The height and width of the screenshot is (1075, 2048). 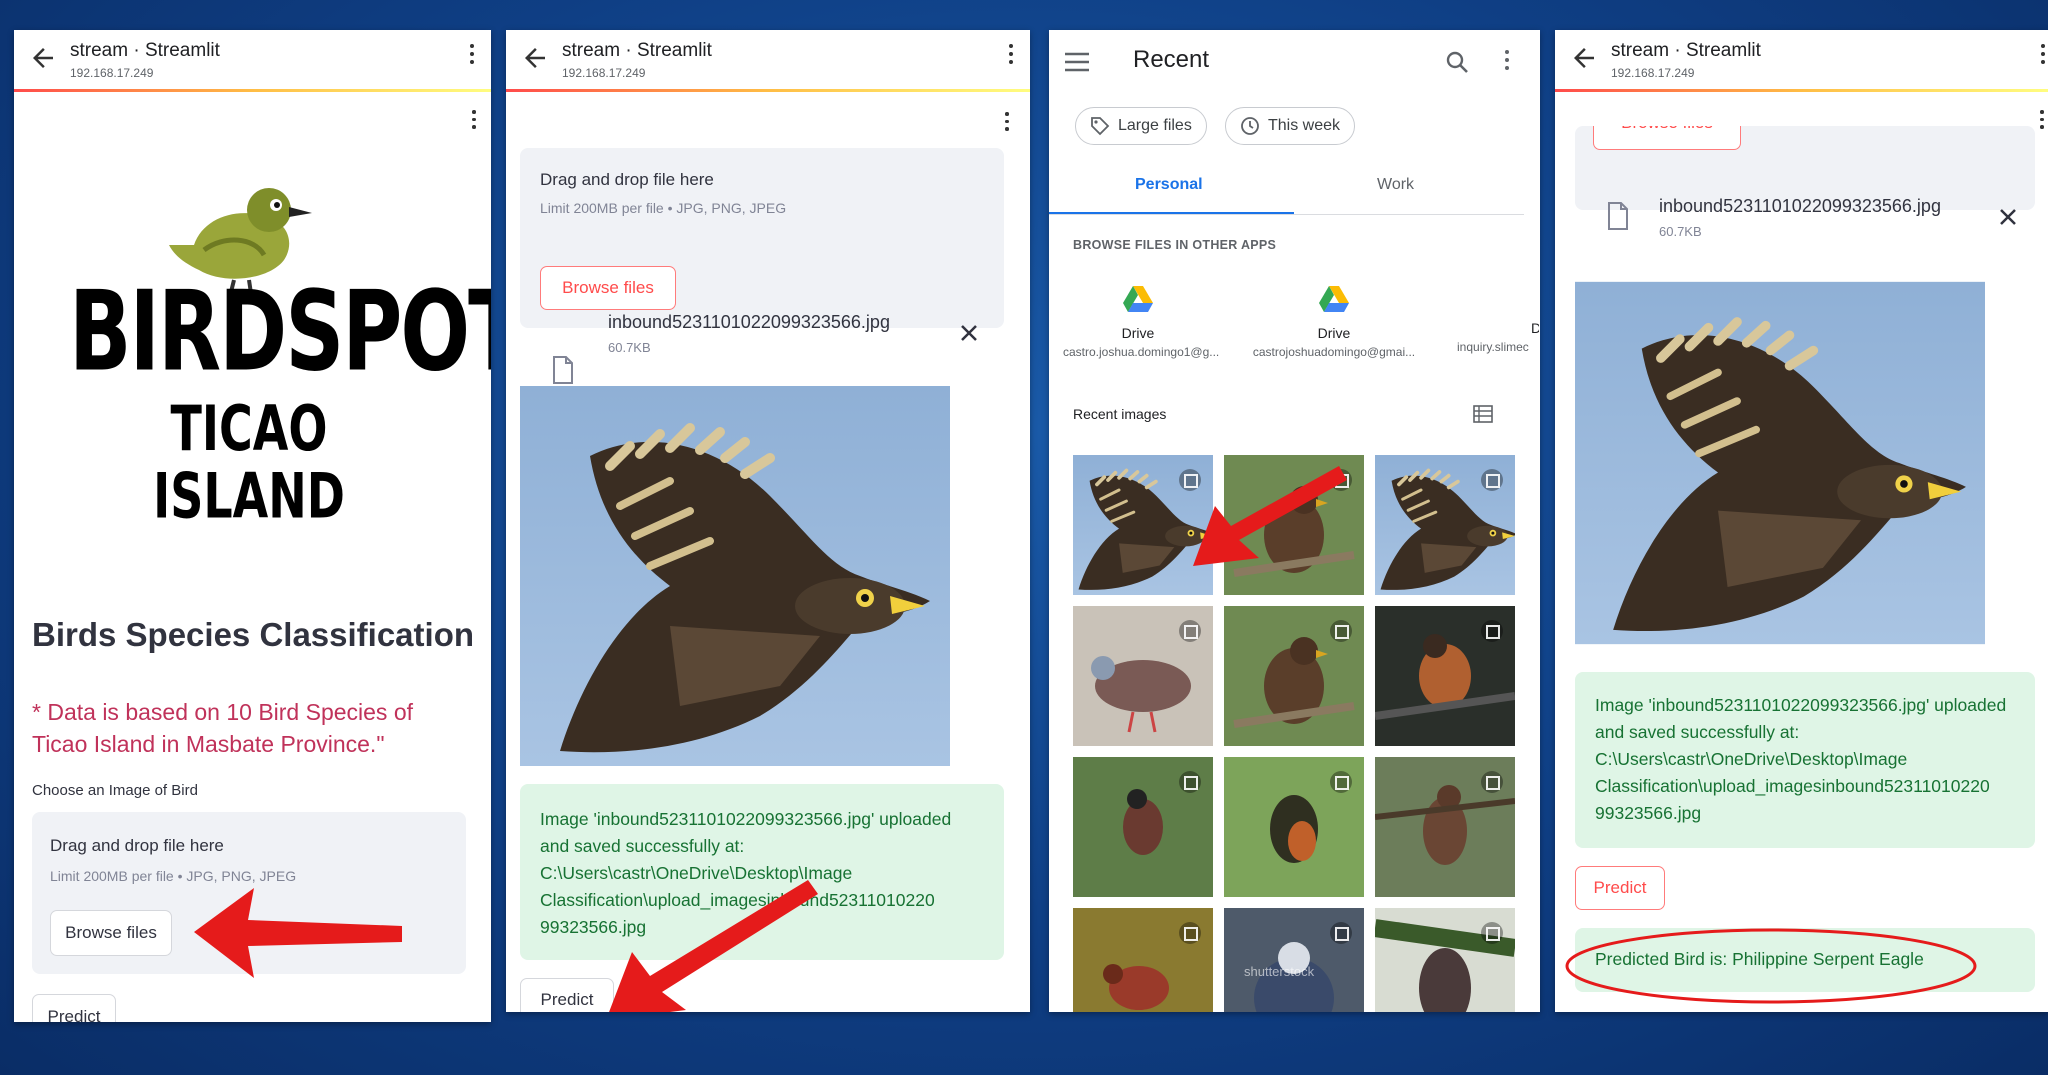 What do you see at coordinates (1100, 126) in the screenshot?
I see `tag-icon` at bounding box center [1100, 126].